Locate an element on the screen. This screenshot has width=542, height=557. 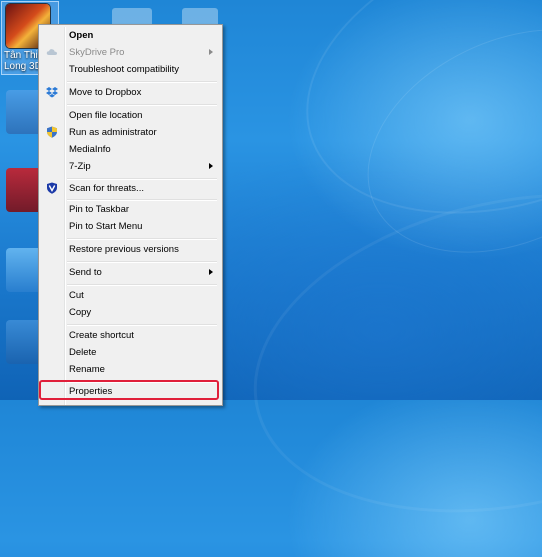
menu-item-label: Open is located at coordinates (81, 35).